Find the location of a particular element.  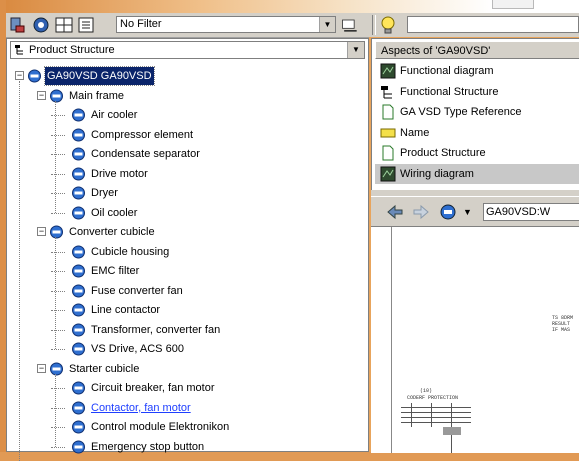

aspects-header: Aspects of 'GA90VSD' is located at coordinates (477, 50).